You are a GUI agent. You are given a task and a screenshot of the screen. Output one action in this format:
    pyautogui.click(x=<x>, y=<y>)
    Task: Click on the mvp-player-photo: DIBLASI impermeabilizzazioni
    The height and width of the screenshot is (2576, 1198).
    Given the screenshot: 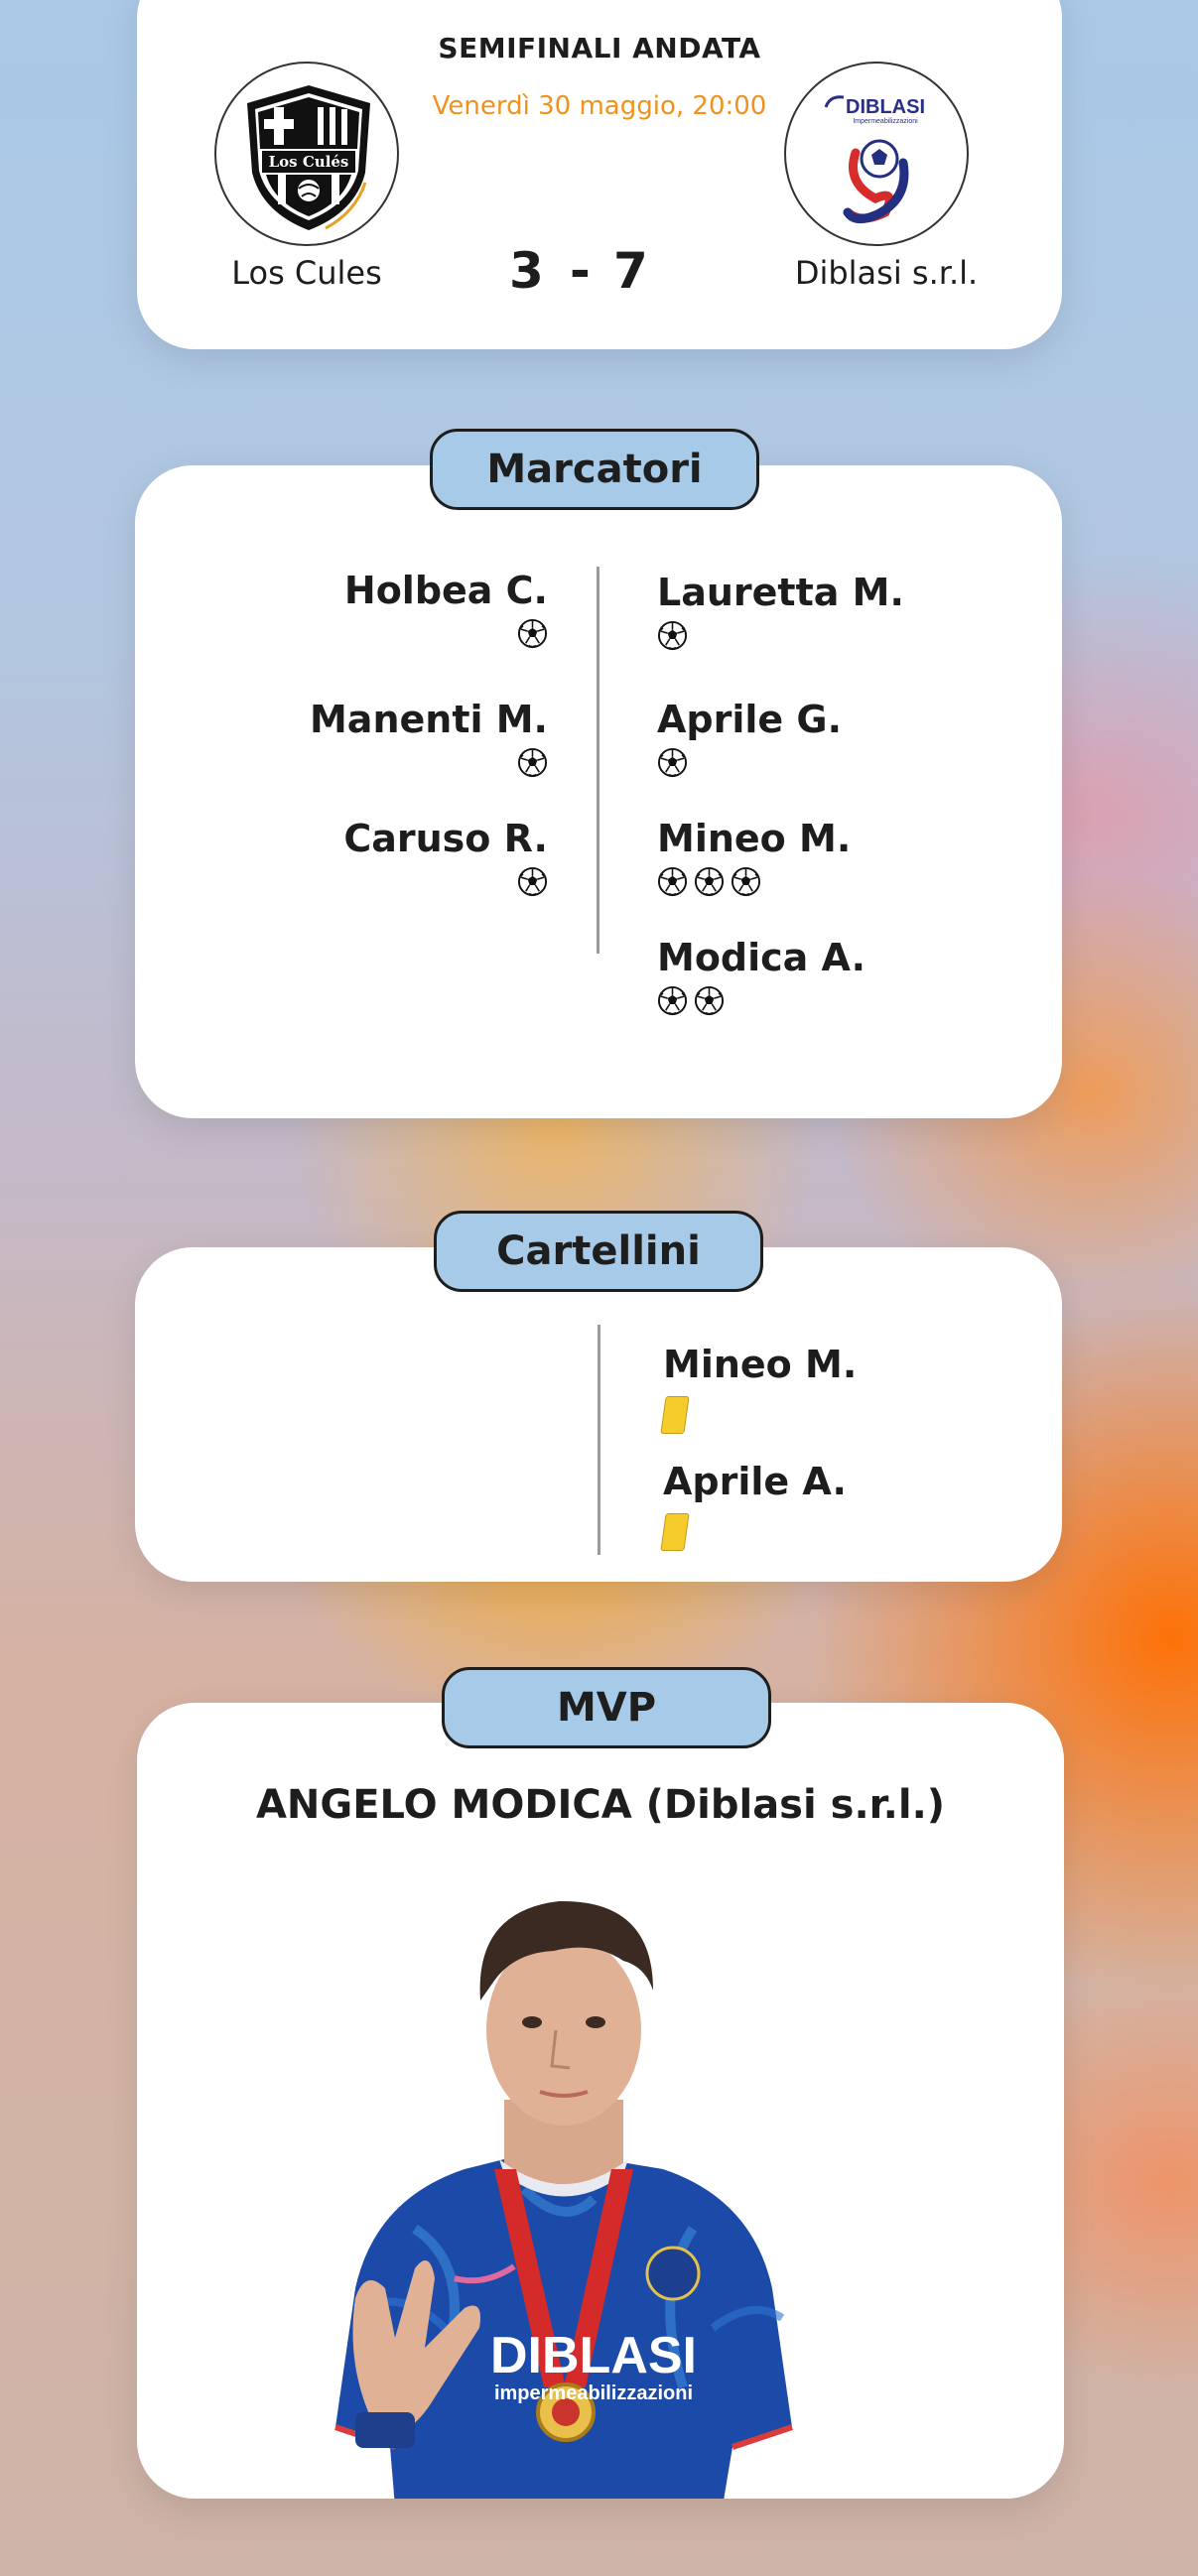 What is the action you would take?
    pyautogui.click(x=563, y=2200)
    